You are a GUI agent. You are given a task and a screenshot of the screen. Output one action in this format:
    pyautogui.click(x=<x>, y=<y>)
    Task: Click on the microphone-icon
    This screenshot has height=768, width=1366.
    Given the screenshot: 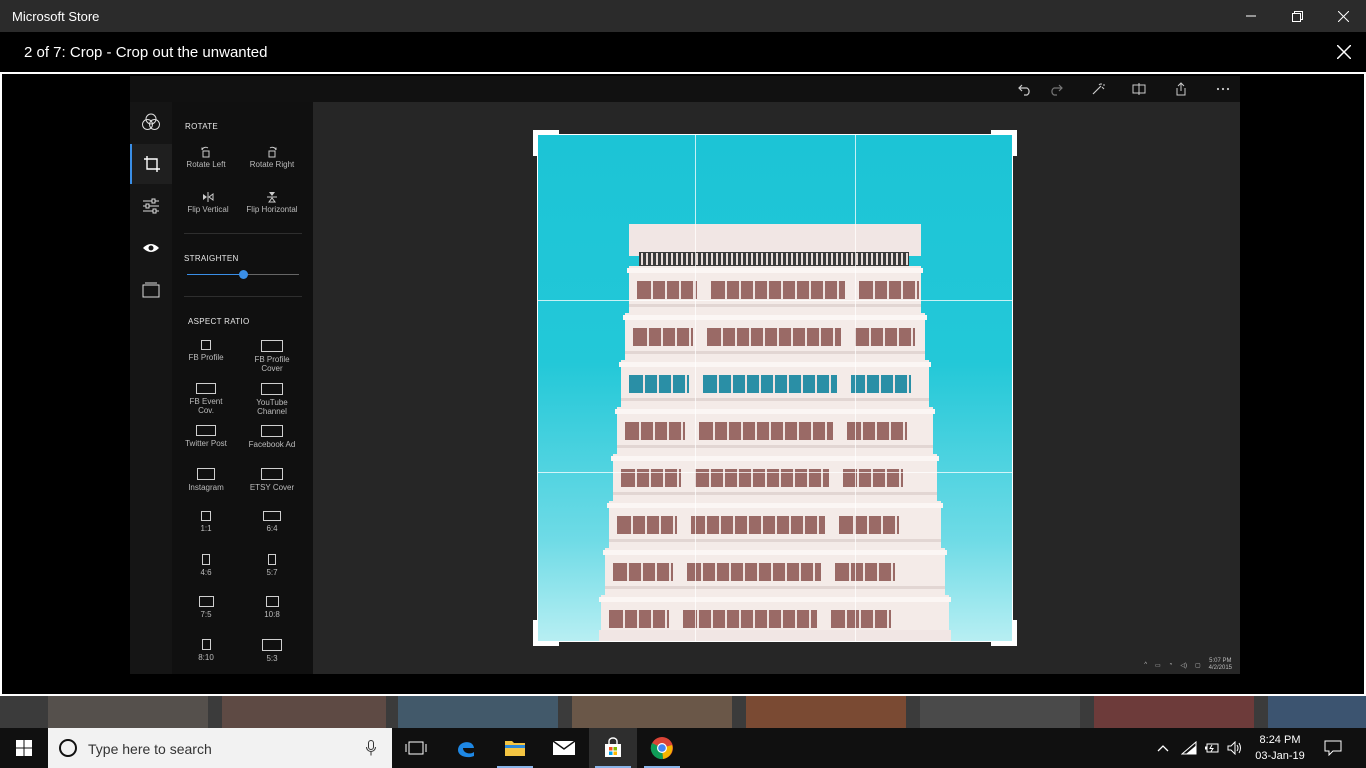 What is the action you would take?
    pyautogui.click(x=371, y=748)
    